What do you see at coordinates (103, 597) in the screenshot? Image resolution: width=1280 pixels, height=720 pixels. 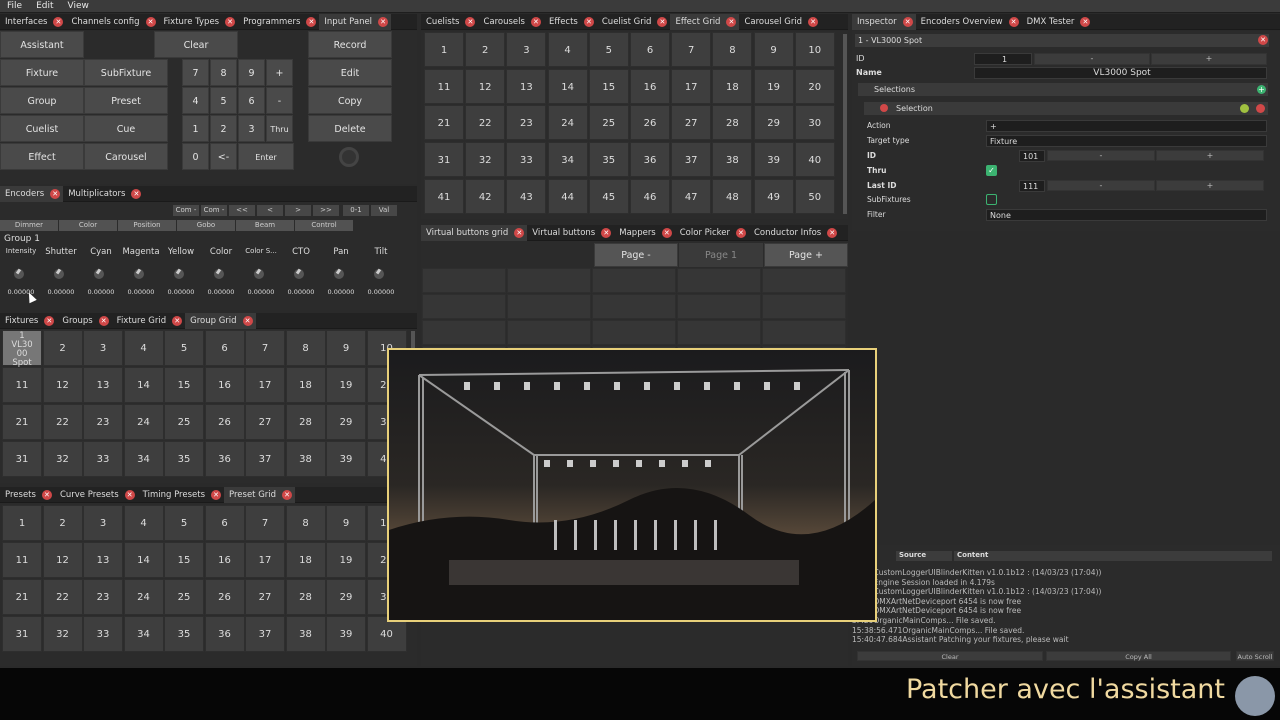 I see `preset-grid-cell: 23` at bounding box center [103, 597].